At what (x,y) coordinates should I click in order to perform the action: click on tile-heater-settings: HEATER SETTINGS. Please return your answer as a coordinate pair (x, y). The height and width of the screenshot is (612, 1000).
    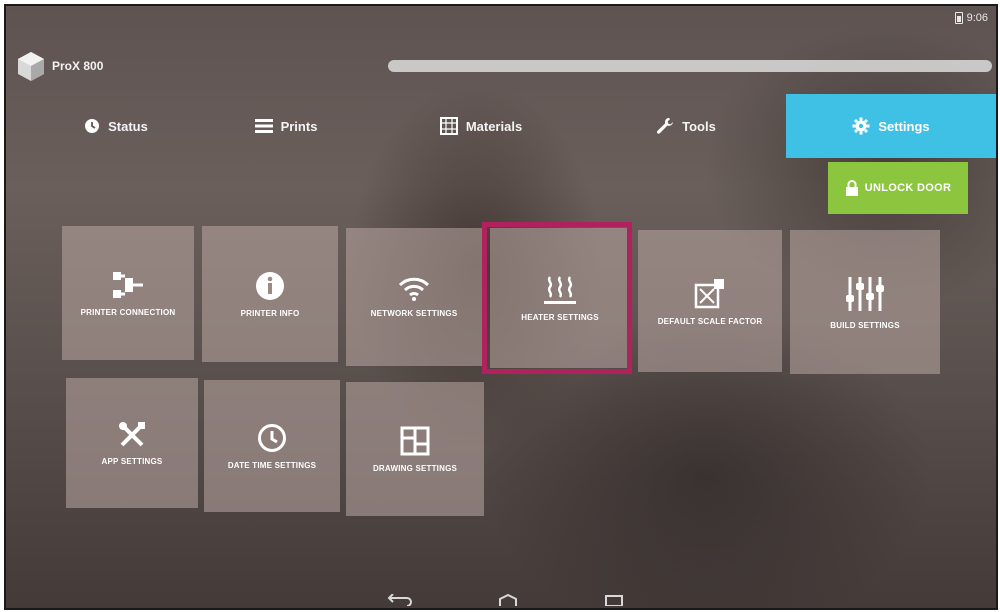
    Looking at the image, I should click on (560, 298).